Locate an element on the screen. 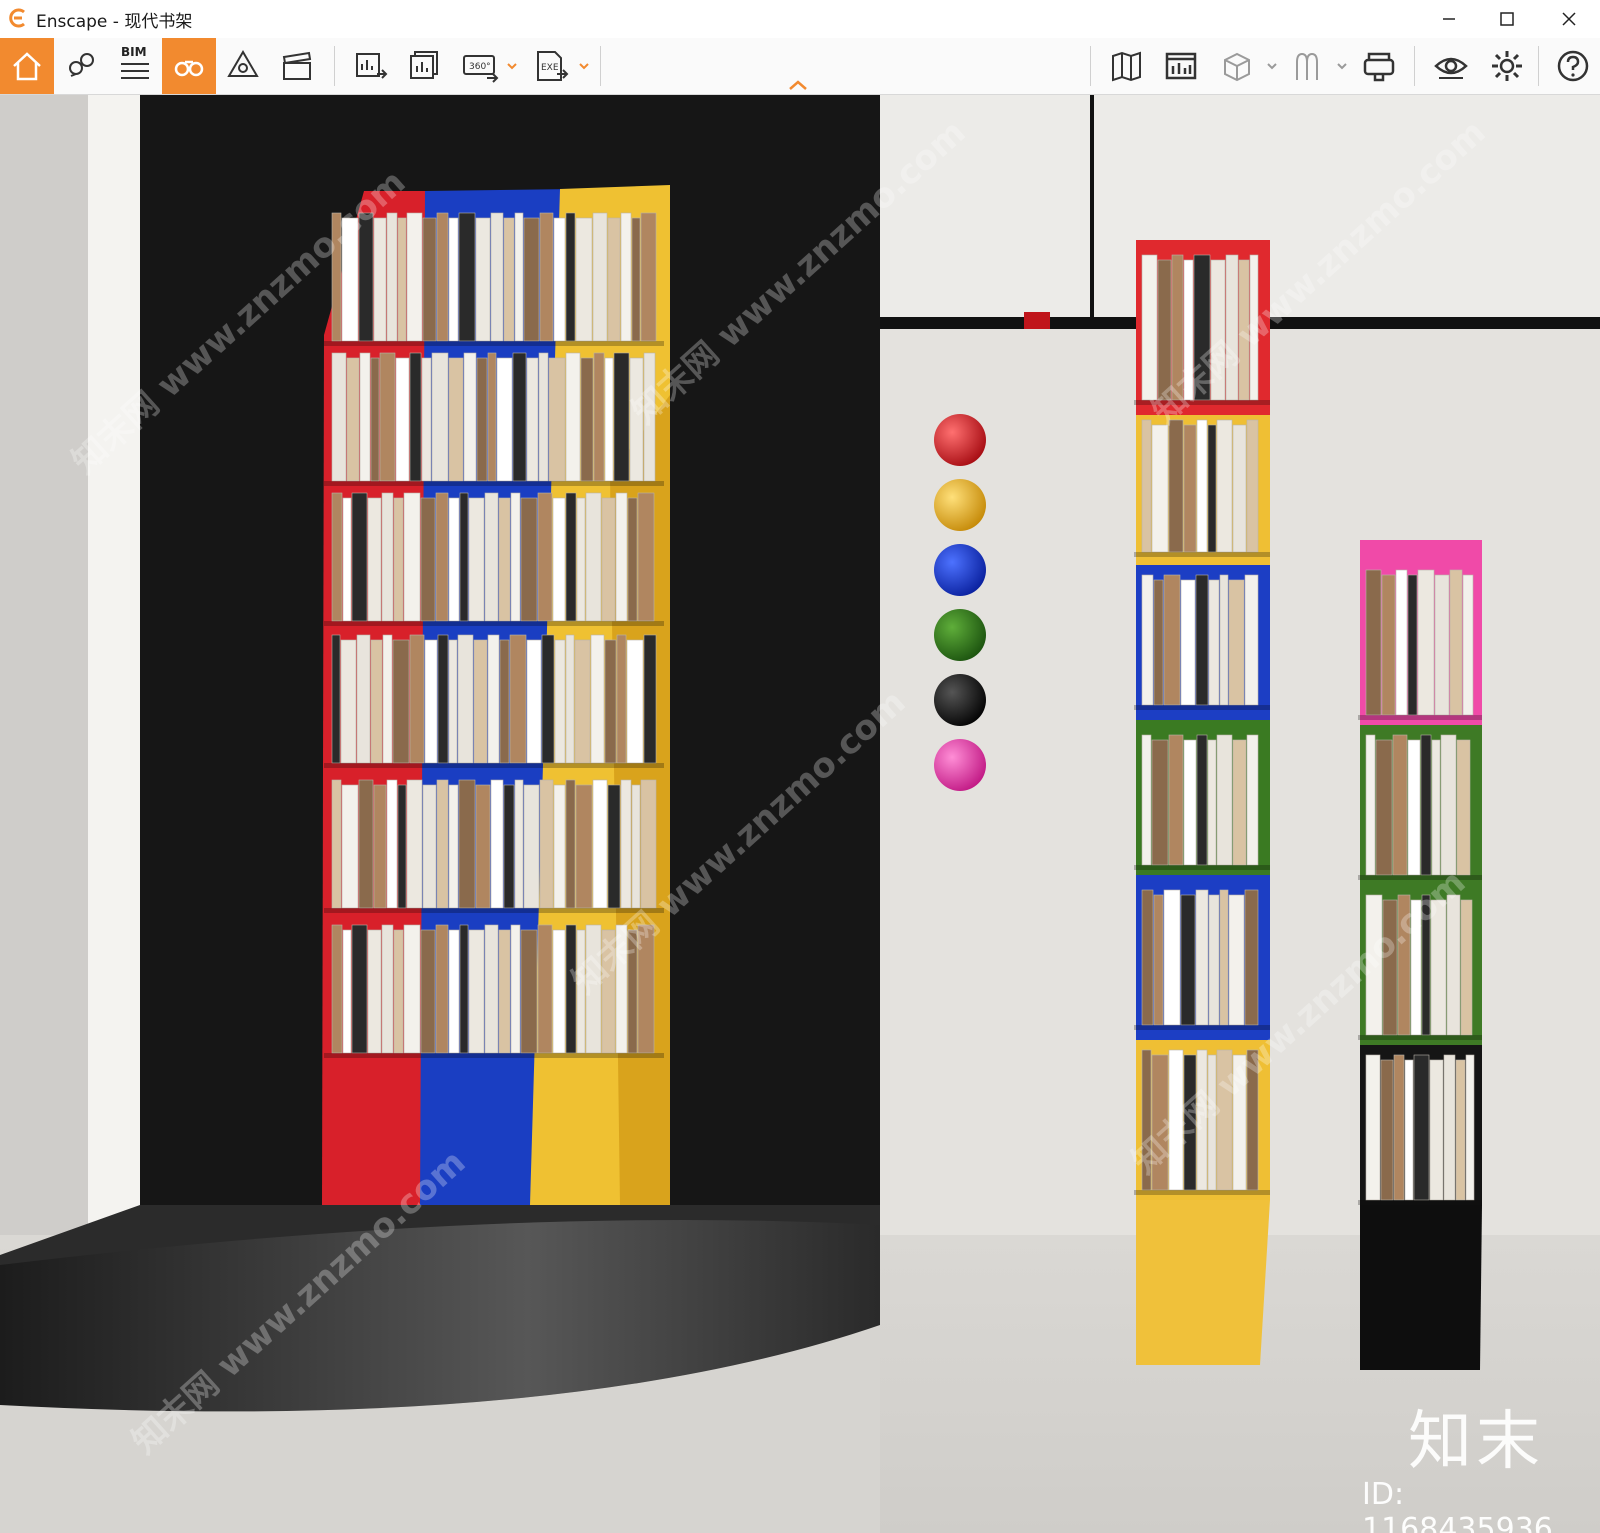  close-button is located at coordinates (1569, 19).